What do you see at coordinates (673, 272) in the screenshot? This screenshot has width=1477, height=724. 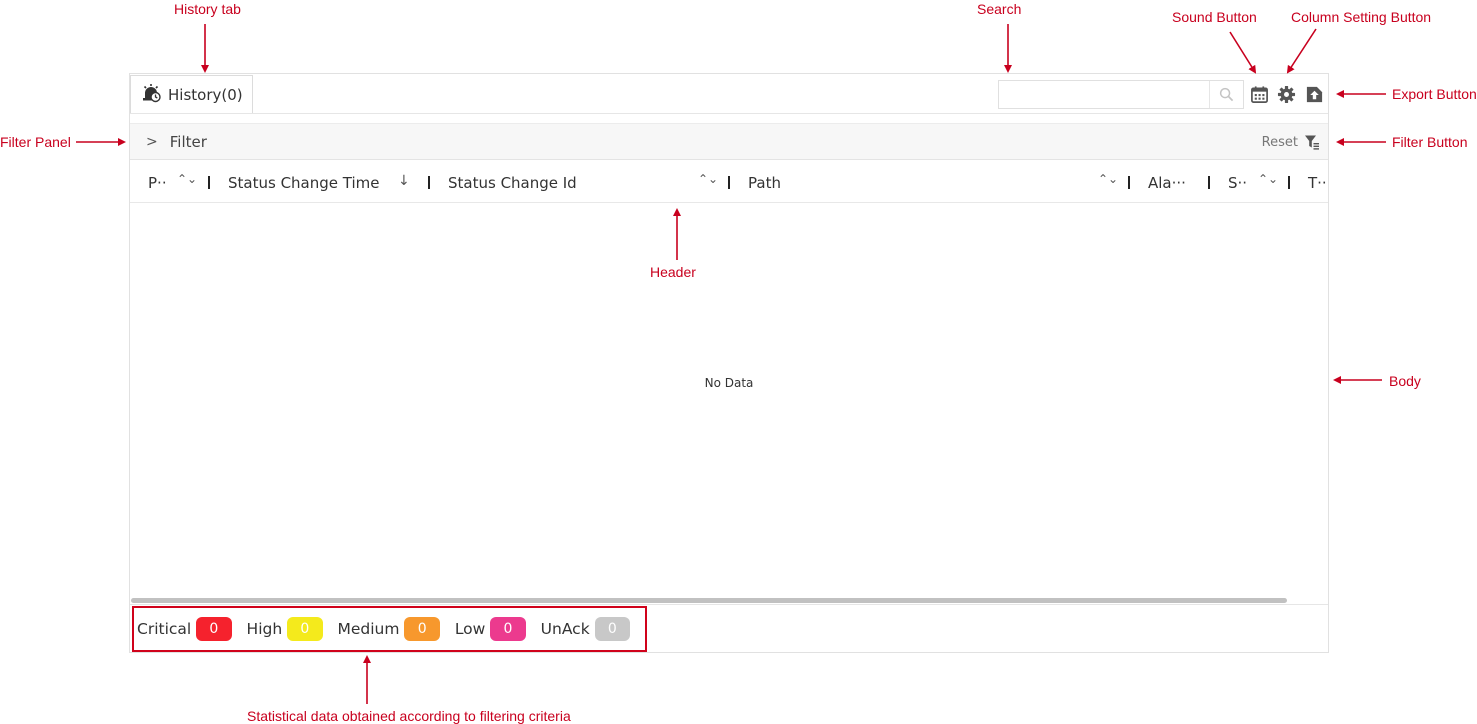 I see `annotation-header: Header` at bounding box center [673, 272].